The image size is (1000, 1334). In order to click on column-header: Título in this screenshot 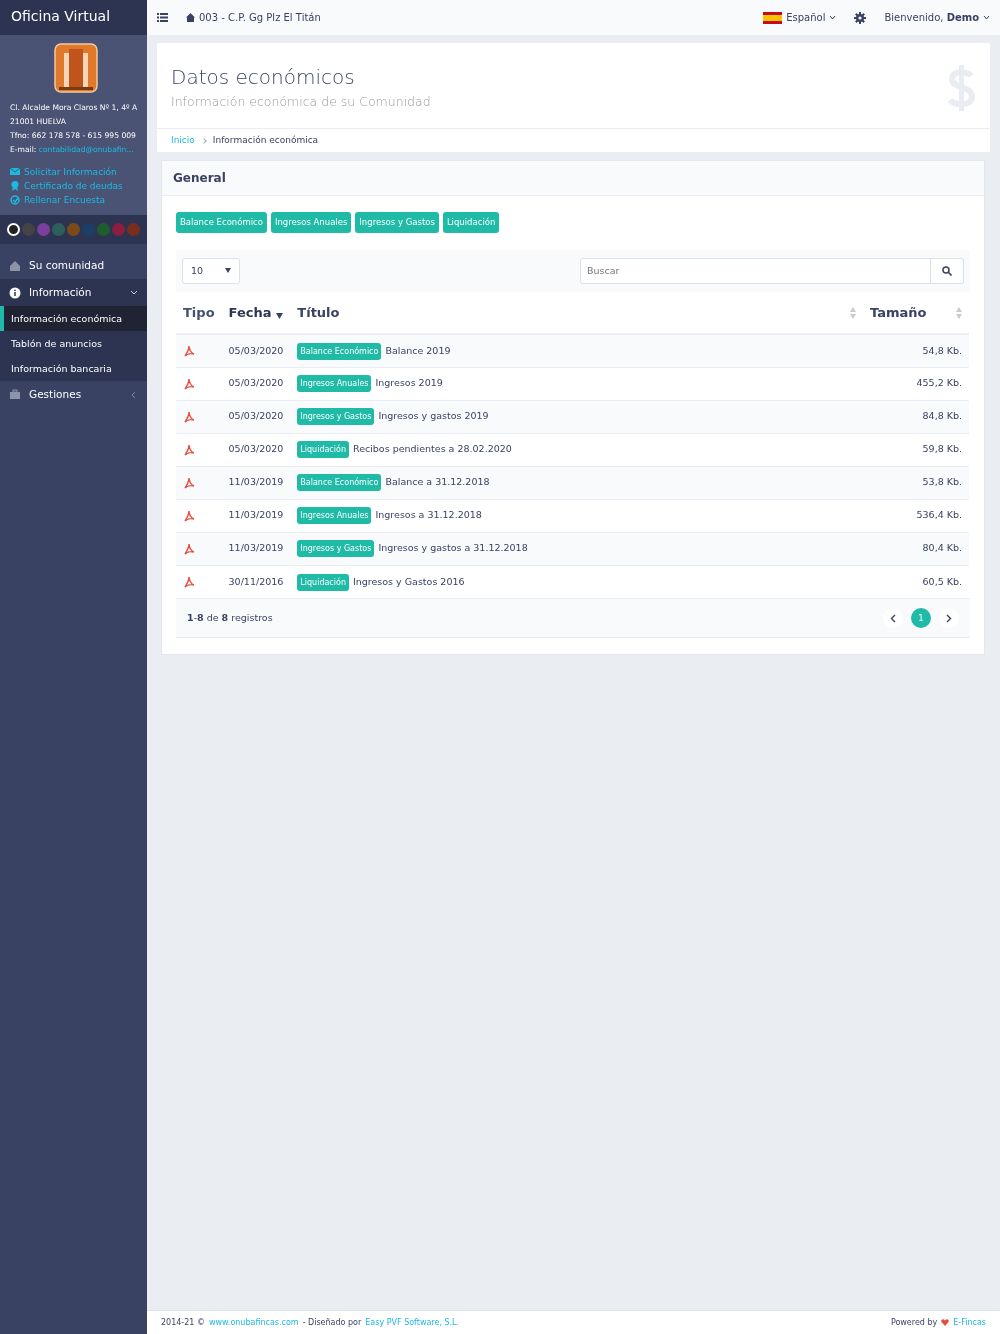, I will do `click(318, 312)`.